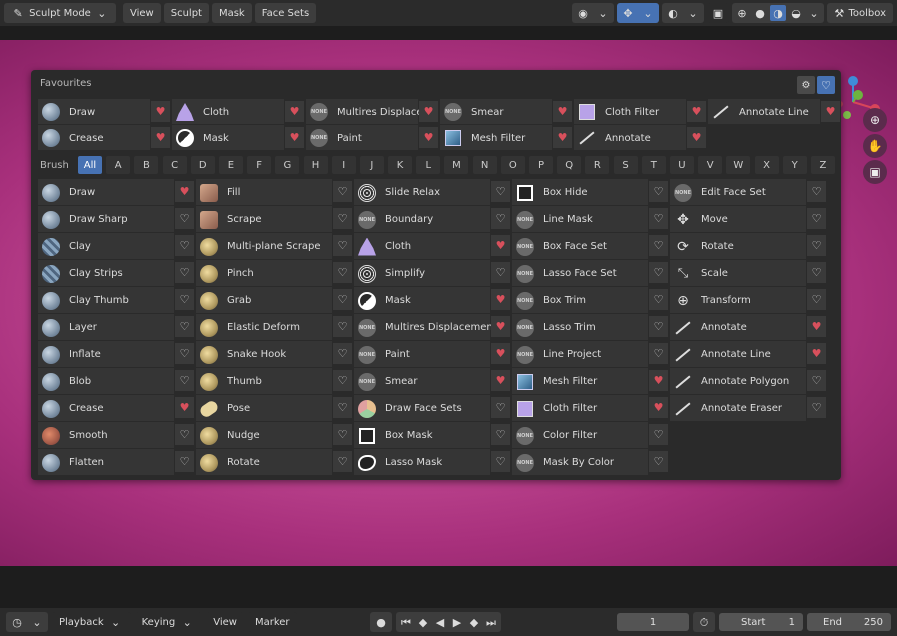 This screenshot has width=897, height=636. What do you see at coordinates (230, 165) in the screenshot?
I see `alpha-filter-e: E` at bounding box center [230, 165].